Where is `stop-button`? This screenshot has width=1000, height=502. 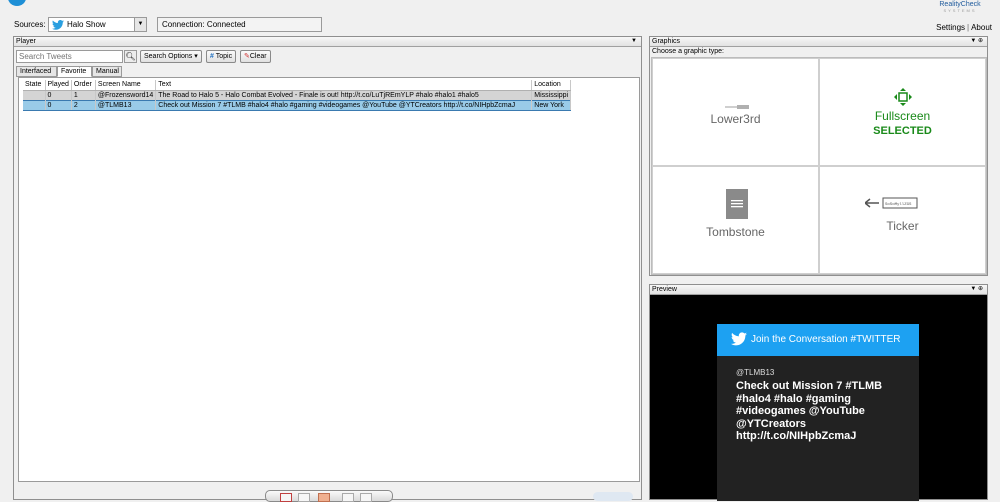 stop-button is located at coordinates (286, 497).